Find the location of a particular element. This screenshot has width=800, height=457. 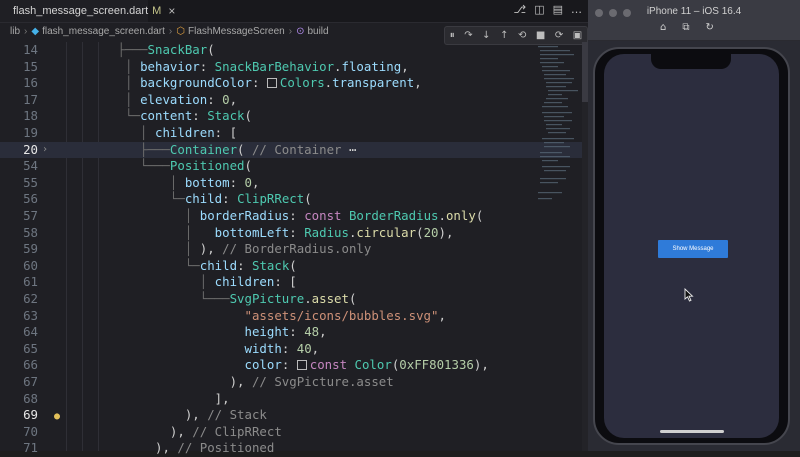

line-number: 55 is located at coordinates (30, 182).